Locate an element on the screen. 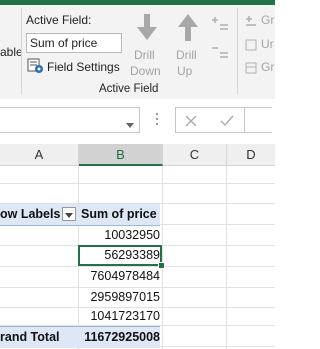  ribbon-partial-label: able is located at coordinates (11, 52).